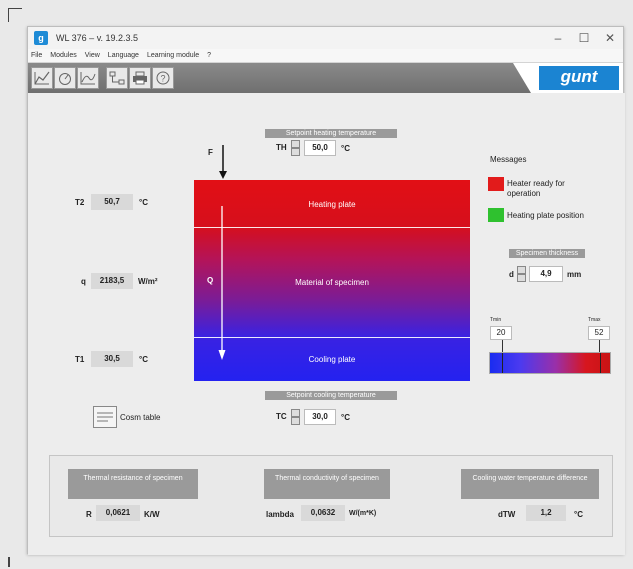 Image resolution: width=633 pixels, height=569 pixels. Describe the element at coordinates (118, 513) in the screenshot. I see `resistance-value: 0,0621` at that location.